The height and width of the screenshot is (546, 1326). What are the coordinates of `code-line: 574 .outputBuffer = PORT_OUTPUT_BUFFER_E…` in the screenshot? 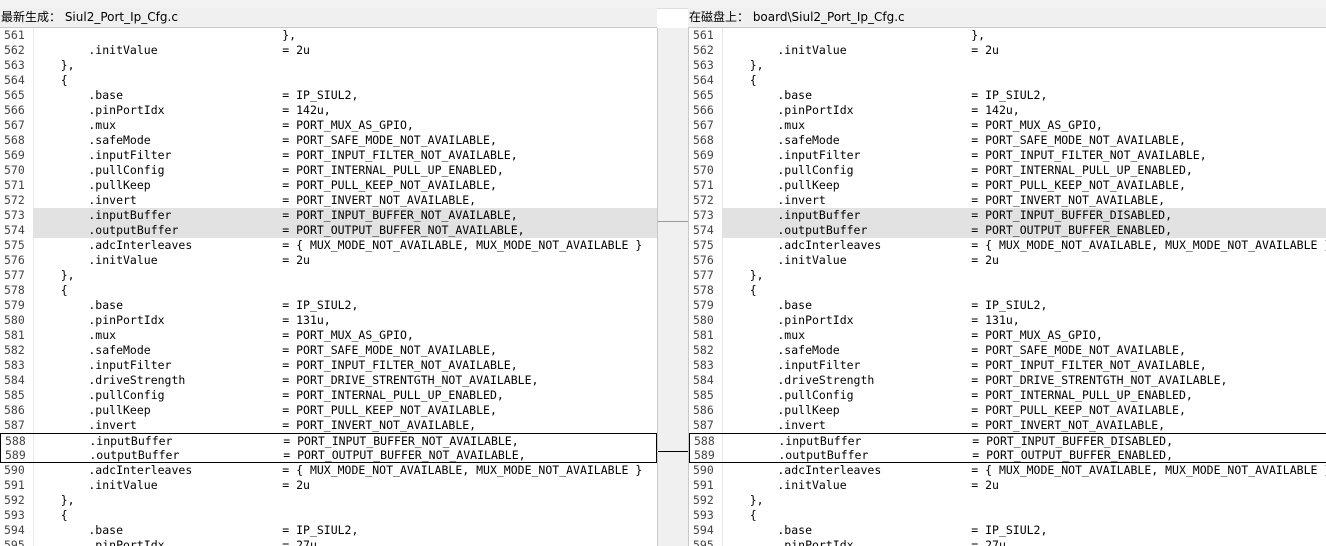 It's located at (1007, 230).